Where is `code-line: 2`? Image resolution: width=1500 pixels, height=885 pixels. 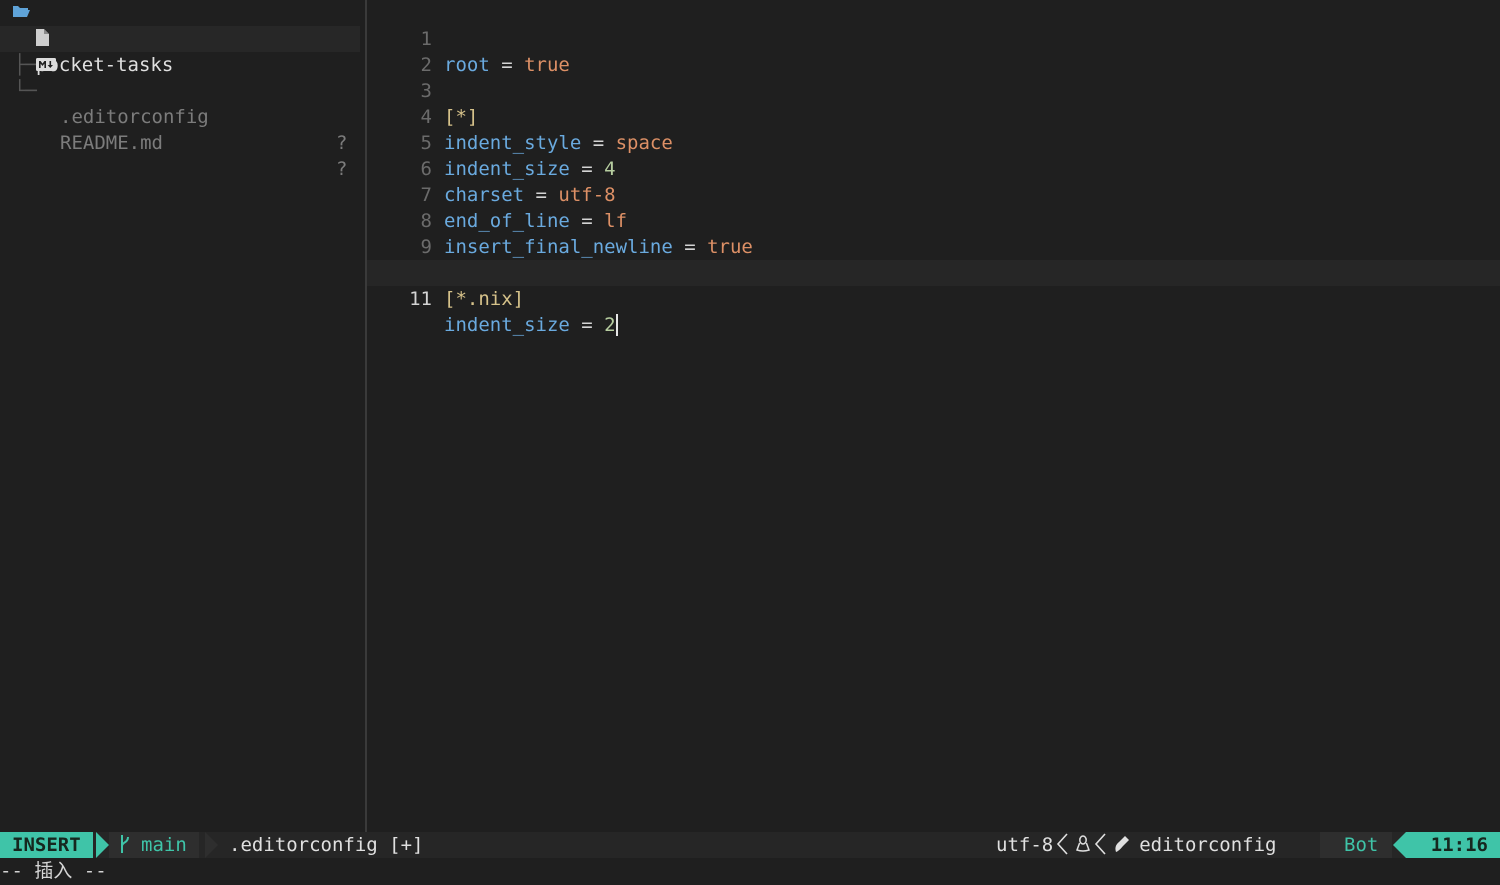
code-line: 2 is located at coordinates (933, 51).